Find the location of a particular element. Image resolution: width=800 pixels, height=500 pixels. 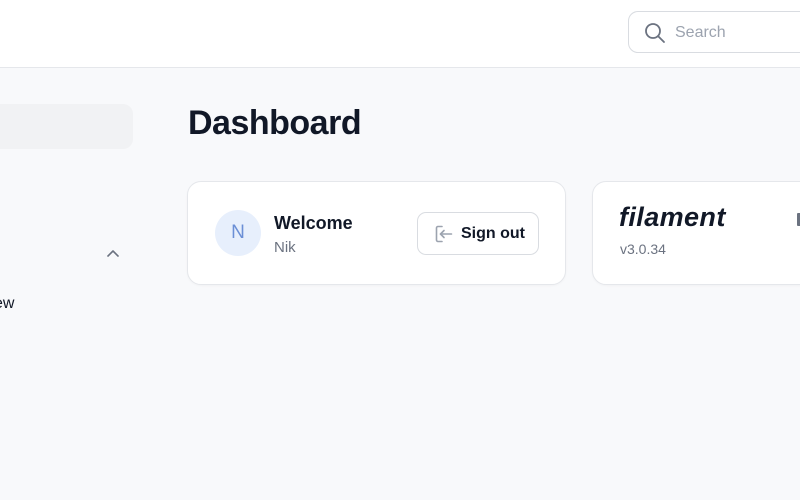

topbar: Search is located at coordinates (400, 34).